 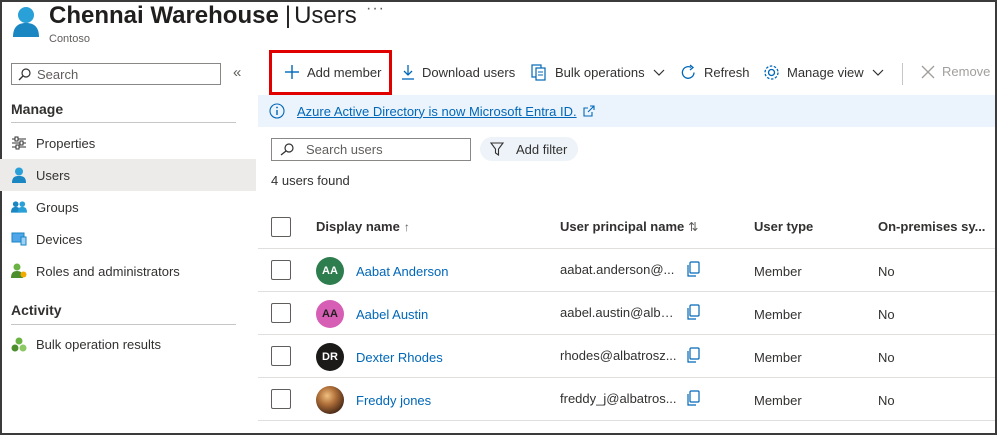 What do you see at coordinates (325, 15) in the screenshot?
I see `page-title-section: Users` at bounding box center [325, 15].